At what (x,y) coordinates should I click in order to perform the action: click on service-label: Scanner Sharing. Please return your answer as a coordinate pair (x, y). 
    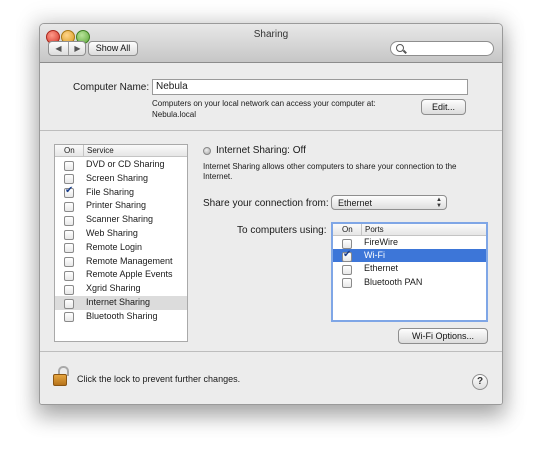
    Looking at the image, I should click on (120, 219).